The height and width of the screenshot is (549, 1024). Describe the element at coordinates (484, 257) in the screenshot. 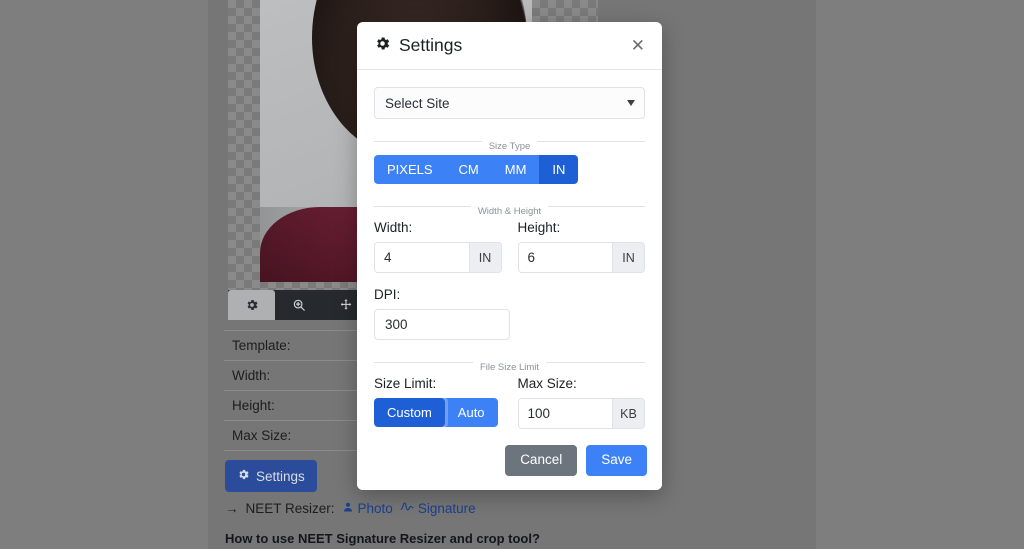

I see `width-unit-addon: IN` at that location.